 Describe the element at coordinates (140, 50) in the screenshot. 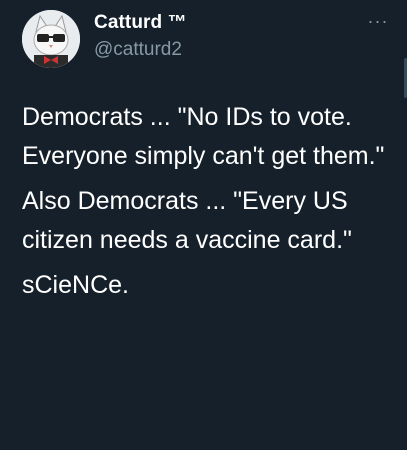

I see `user-handle: @catturd2` at that location.